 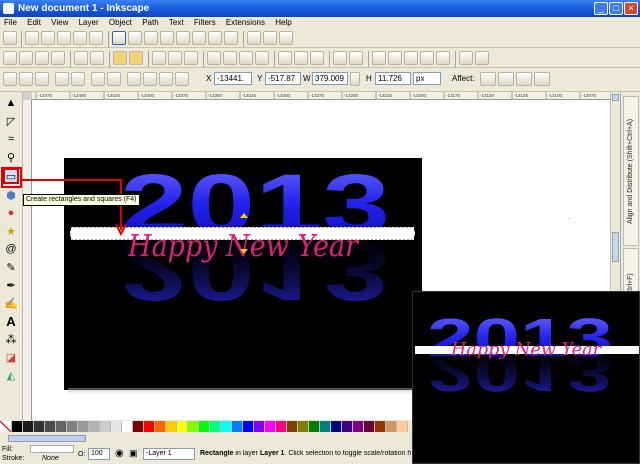 What do you see at coordinates (151, 38) in the screenshot?
I see `snap-intersections-icon` at bounding box center [151, 38].